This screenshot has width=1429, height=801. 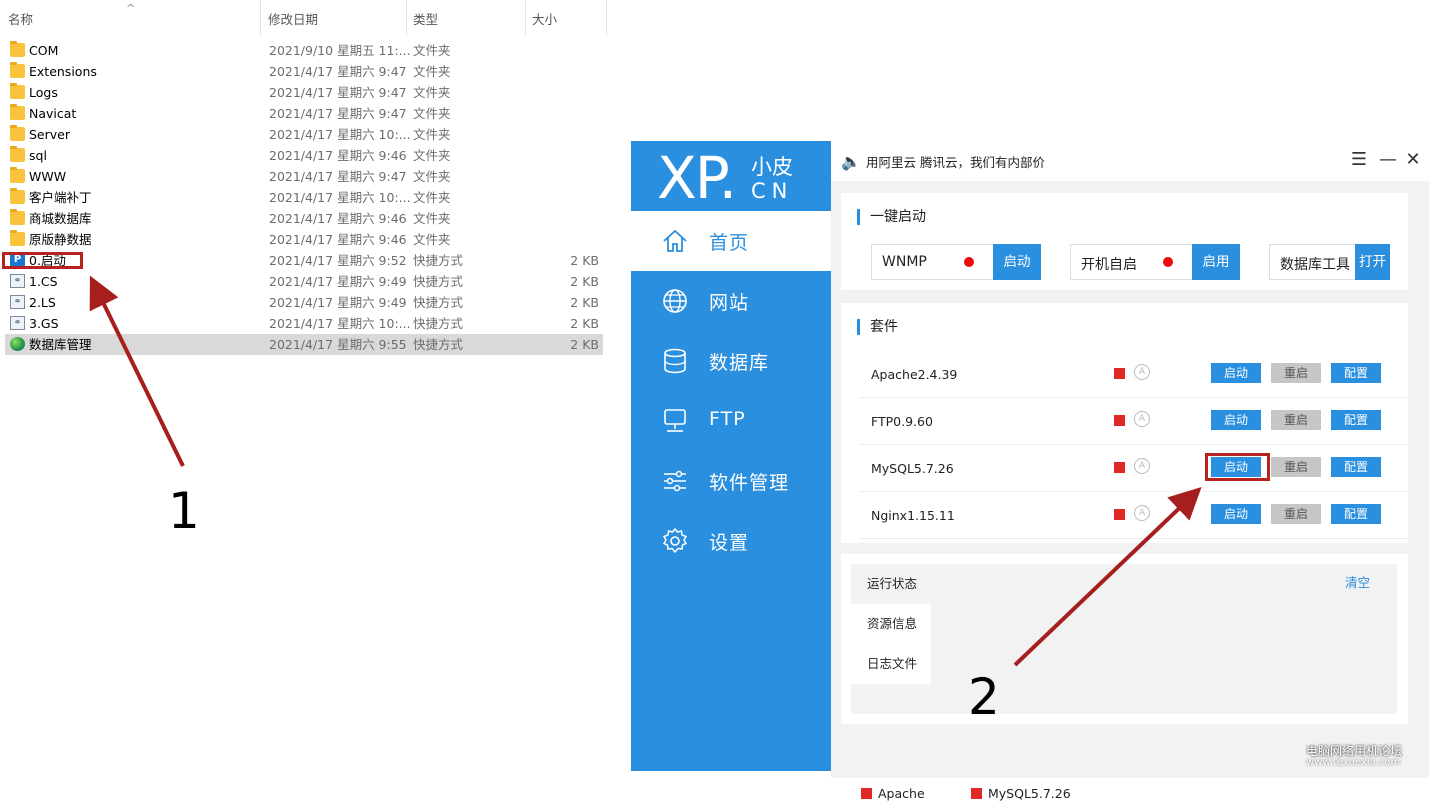 What do you see at coordinates (60, 344) in the screenshot?
I see `file-name: 数据库管理` at bounding box center [60, 344].